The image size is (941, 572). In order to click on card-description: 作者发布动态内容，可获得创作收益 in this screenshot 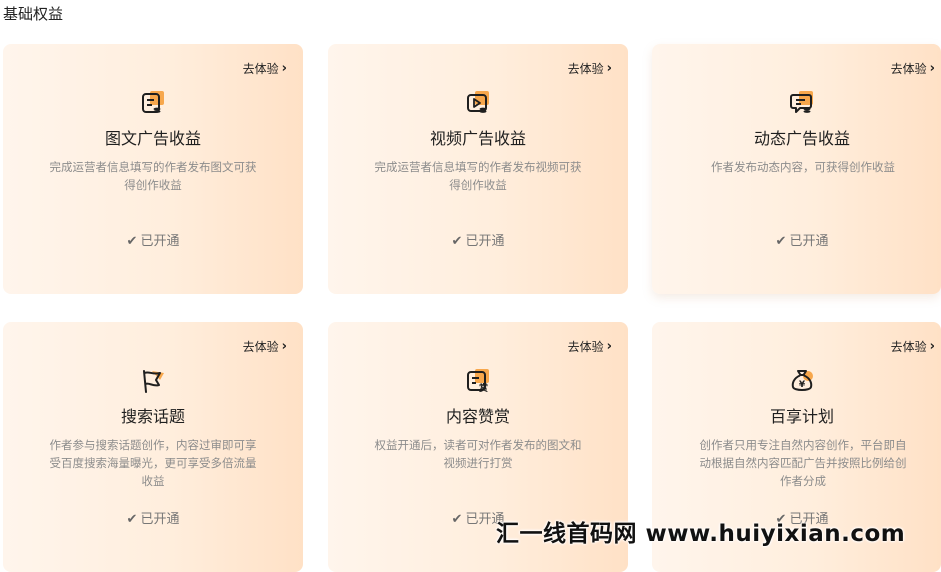, I will do `click(803, 167)`.